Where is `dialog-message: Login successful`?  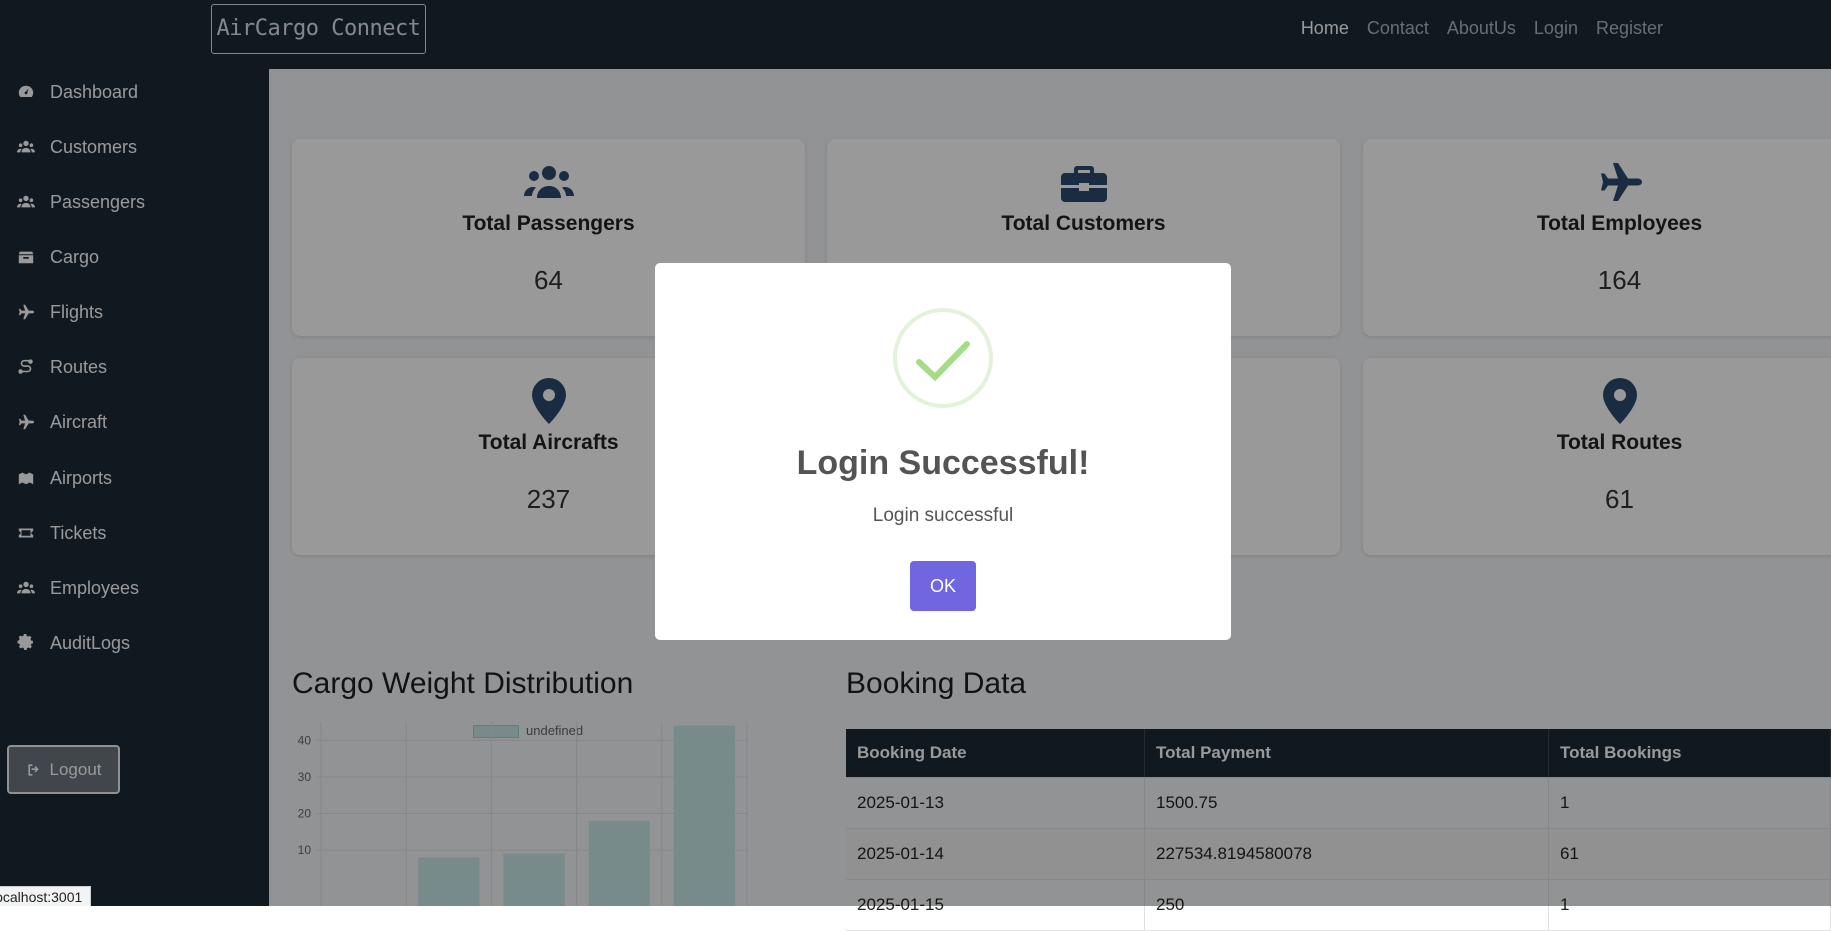
dialog-message: Login successful is located at coordinates (943, 515).